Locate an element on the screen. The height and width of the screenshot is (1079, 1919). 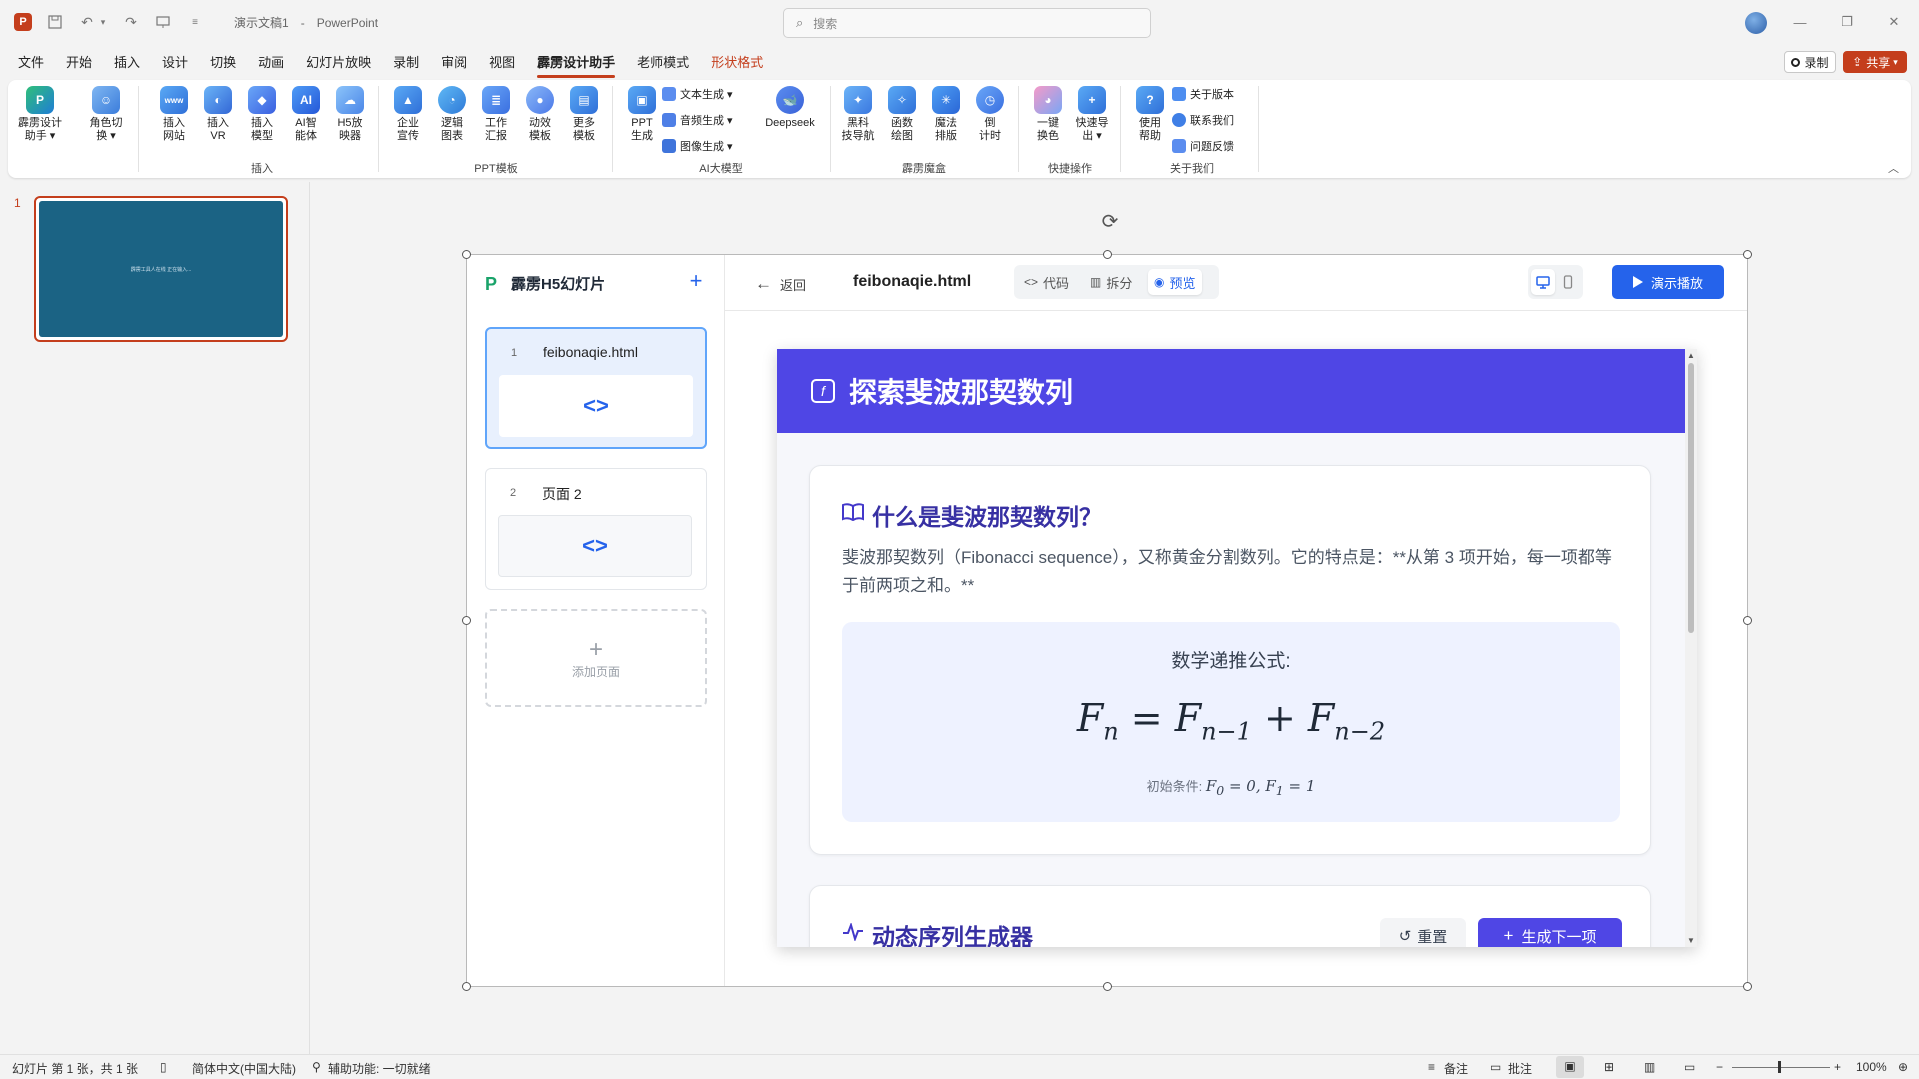
normal-view-icon: ▣ is located at coordinates (1570, 1067).